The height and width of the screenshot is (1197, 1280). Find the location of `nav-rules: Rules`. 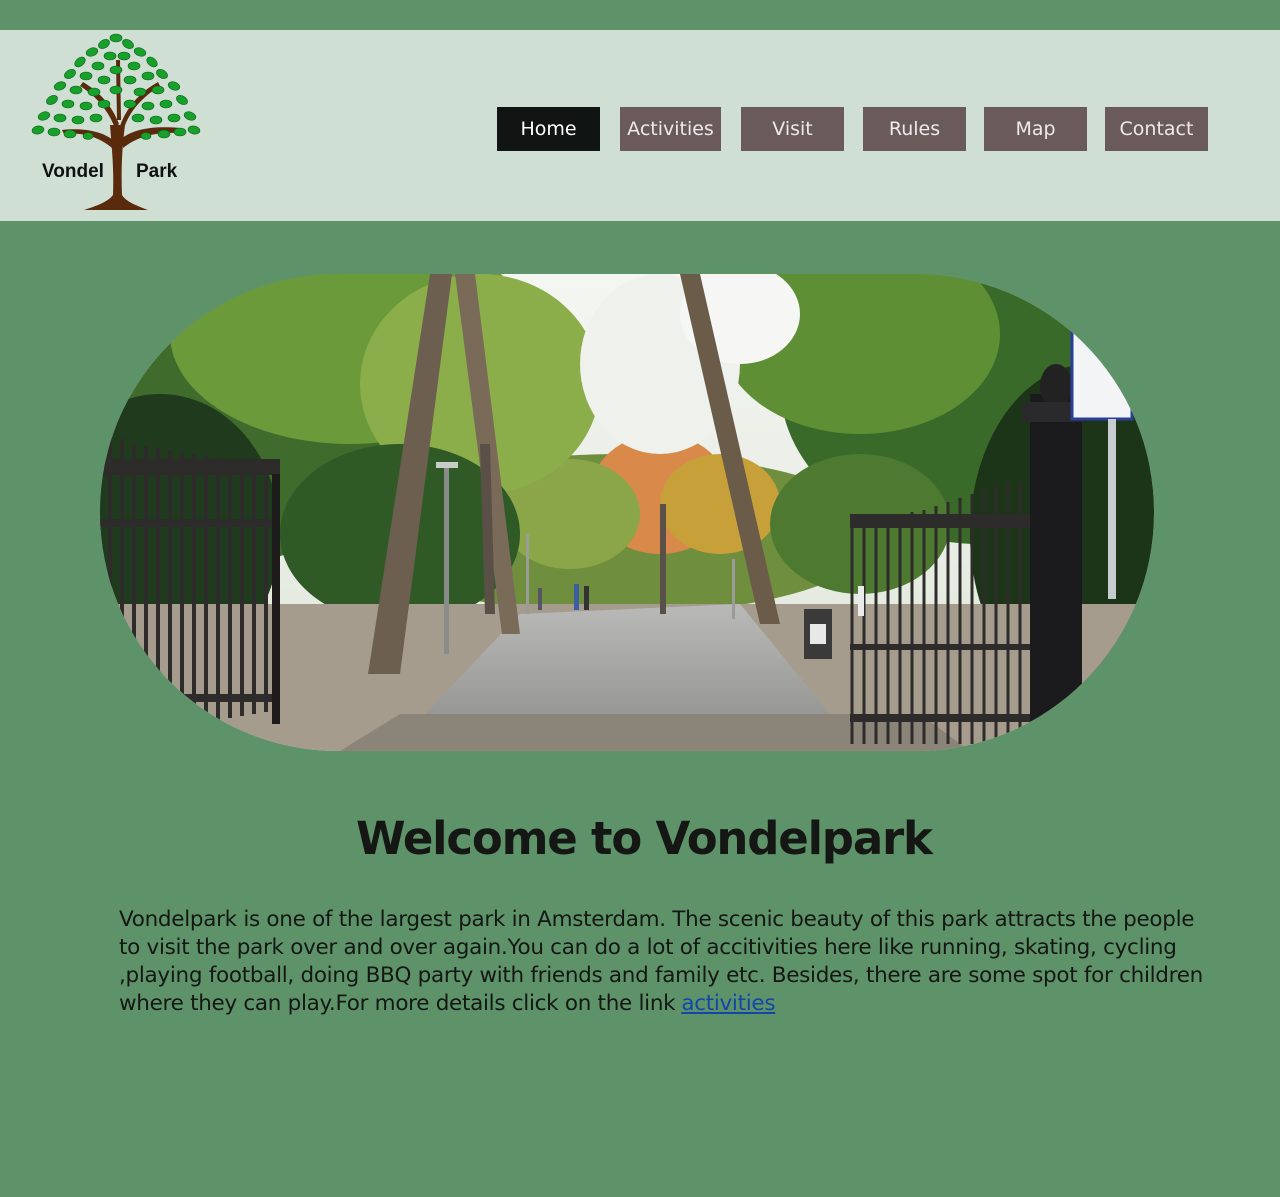

nav-rules: Rules is located at coordinates (914, 129).